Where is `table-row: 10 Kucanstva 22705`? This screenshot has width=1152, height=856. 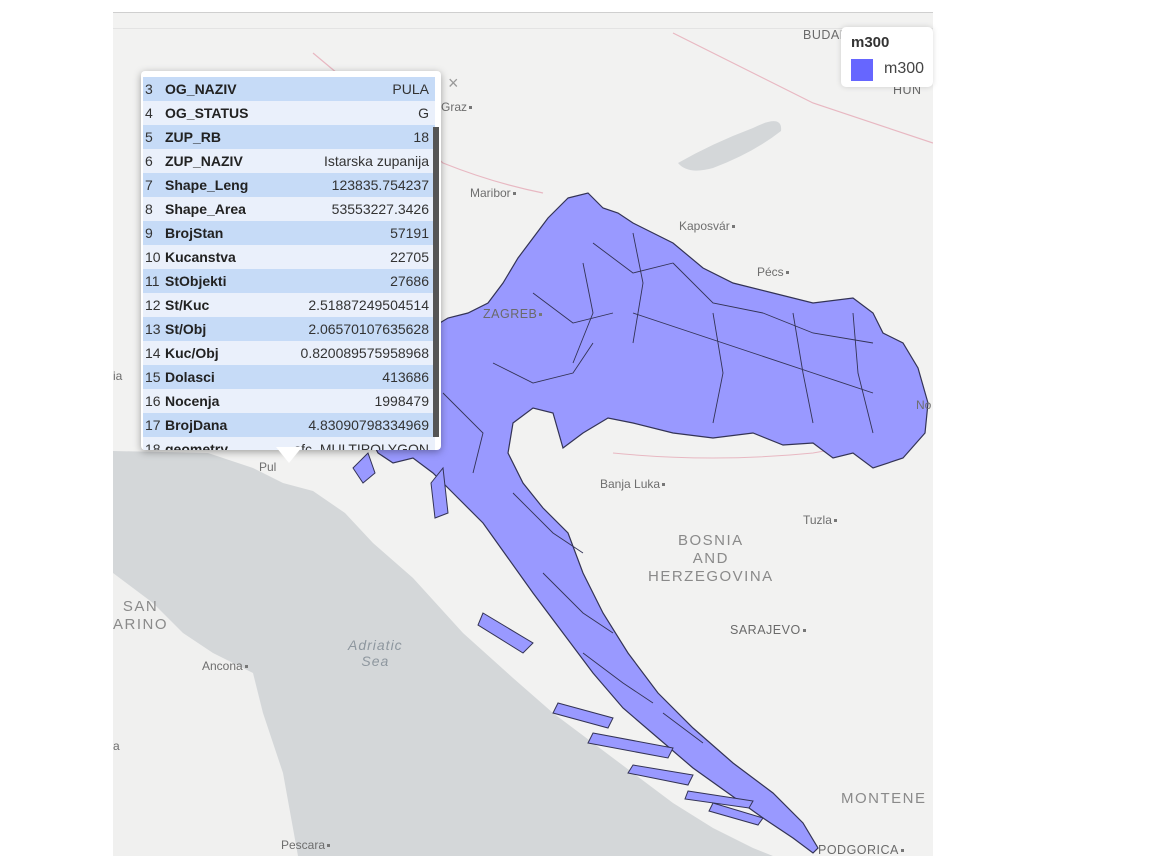 table-row: 10 Kucanstva 22705 is located at coordinates (289, 257).